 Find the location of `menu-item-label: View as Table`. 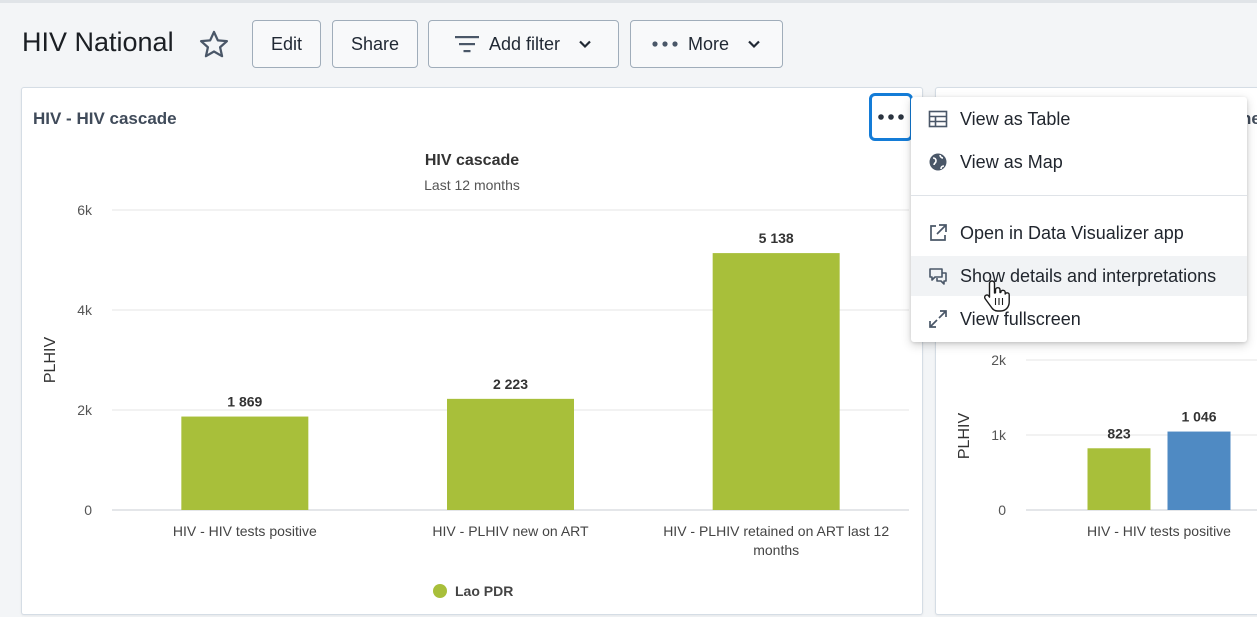

menu-item-label: View as Table is located at coordinates (1015, 119).